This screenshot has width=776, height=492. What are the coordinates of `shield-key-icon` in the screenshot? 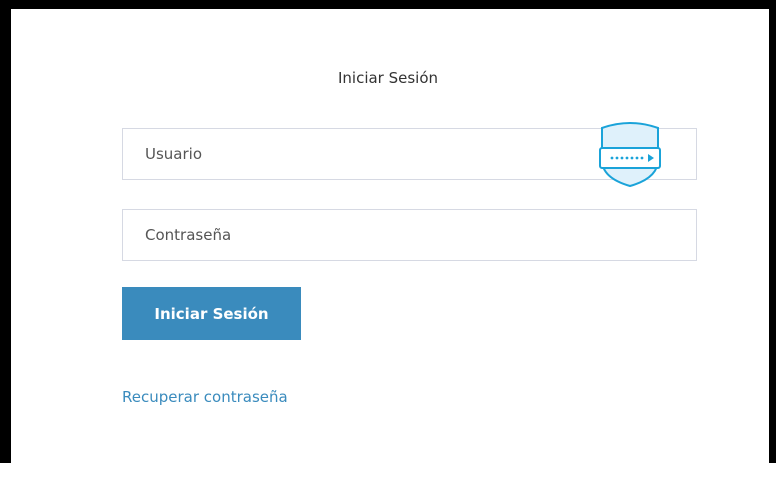 It's located at (630, 154).